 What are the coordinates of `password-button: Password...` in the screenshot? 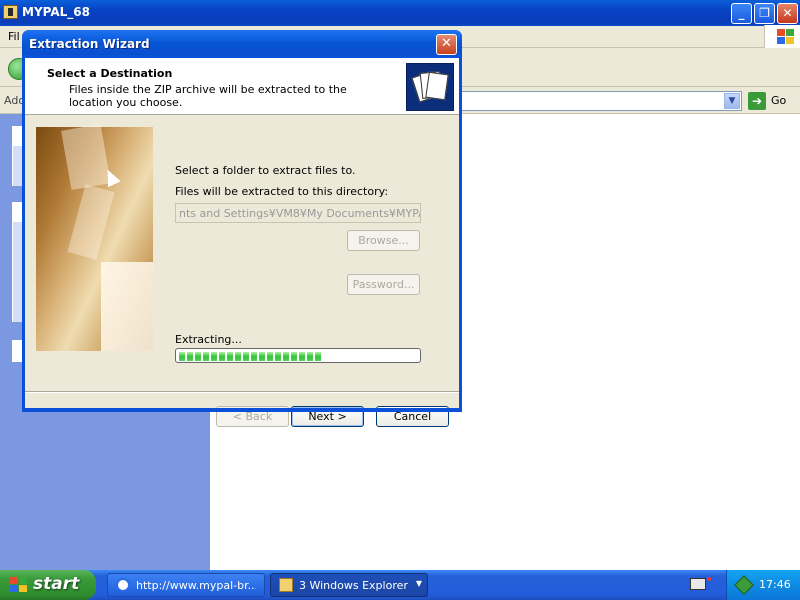 It's located at (383, 284).